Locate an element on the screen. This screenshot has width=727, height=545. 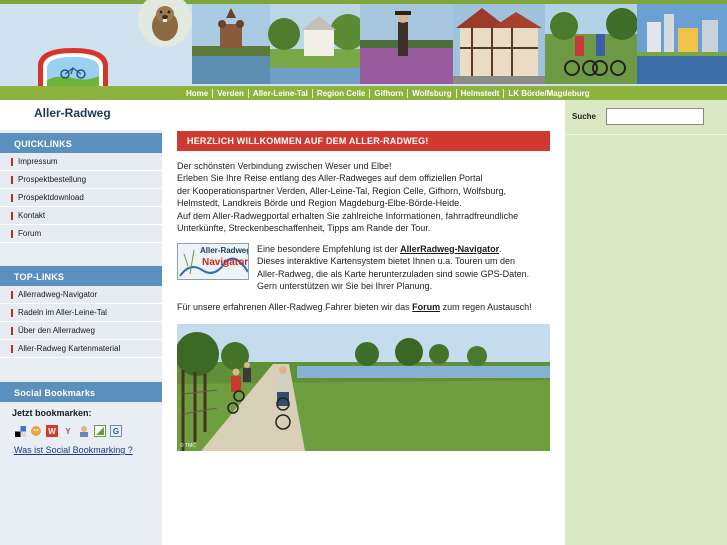
social-bookmarking-info-link: Was ist Social Bookmarking ? is located at coordinates (73, 450).